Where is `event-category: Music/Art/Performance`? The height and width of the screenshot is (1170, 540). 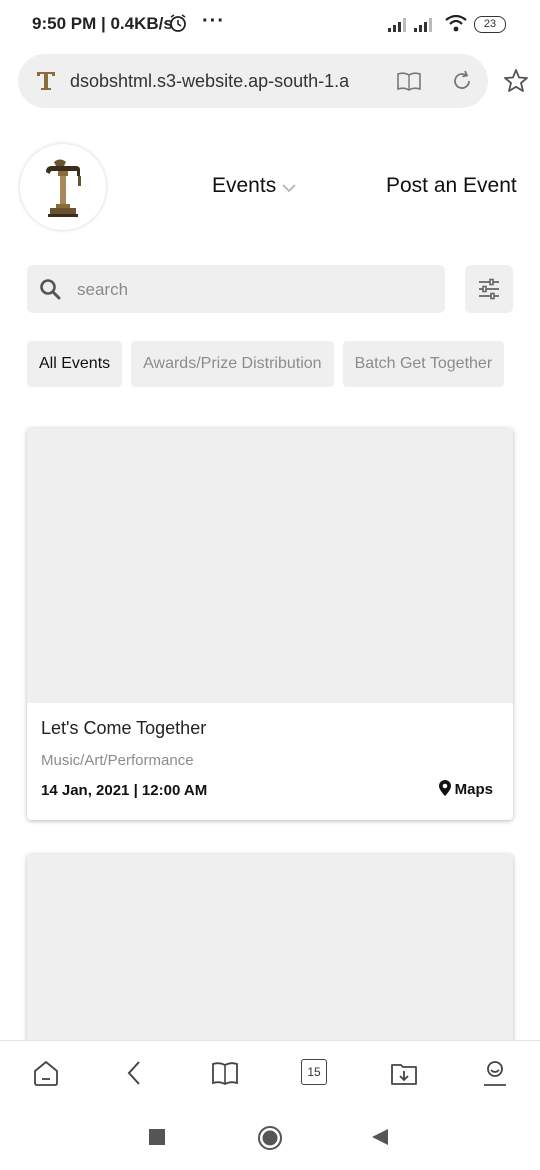 event-category: Music/Art/Performance is located at coordinates (117, 760).